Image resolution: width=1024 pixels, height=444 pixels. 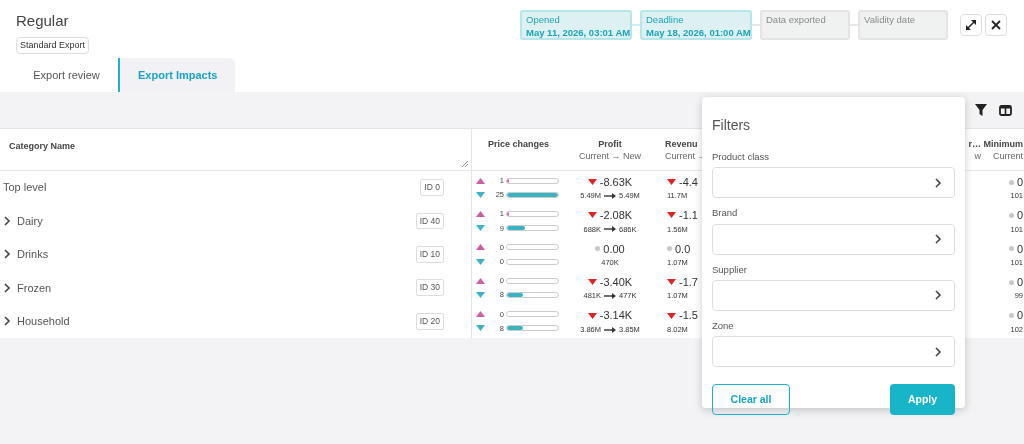 I want to click on expand-button, so click(x=971, y=25).